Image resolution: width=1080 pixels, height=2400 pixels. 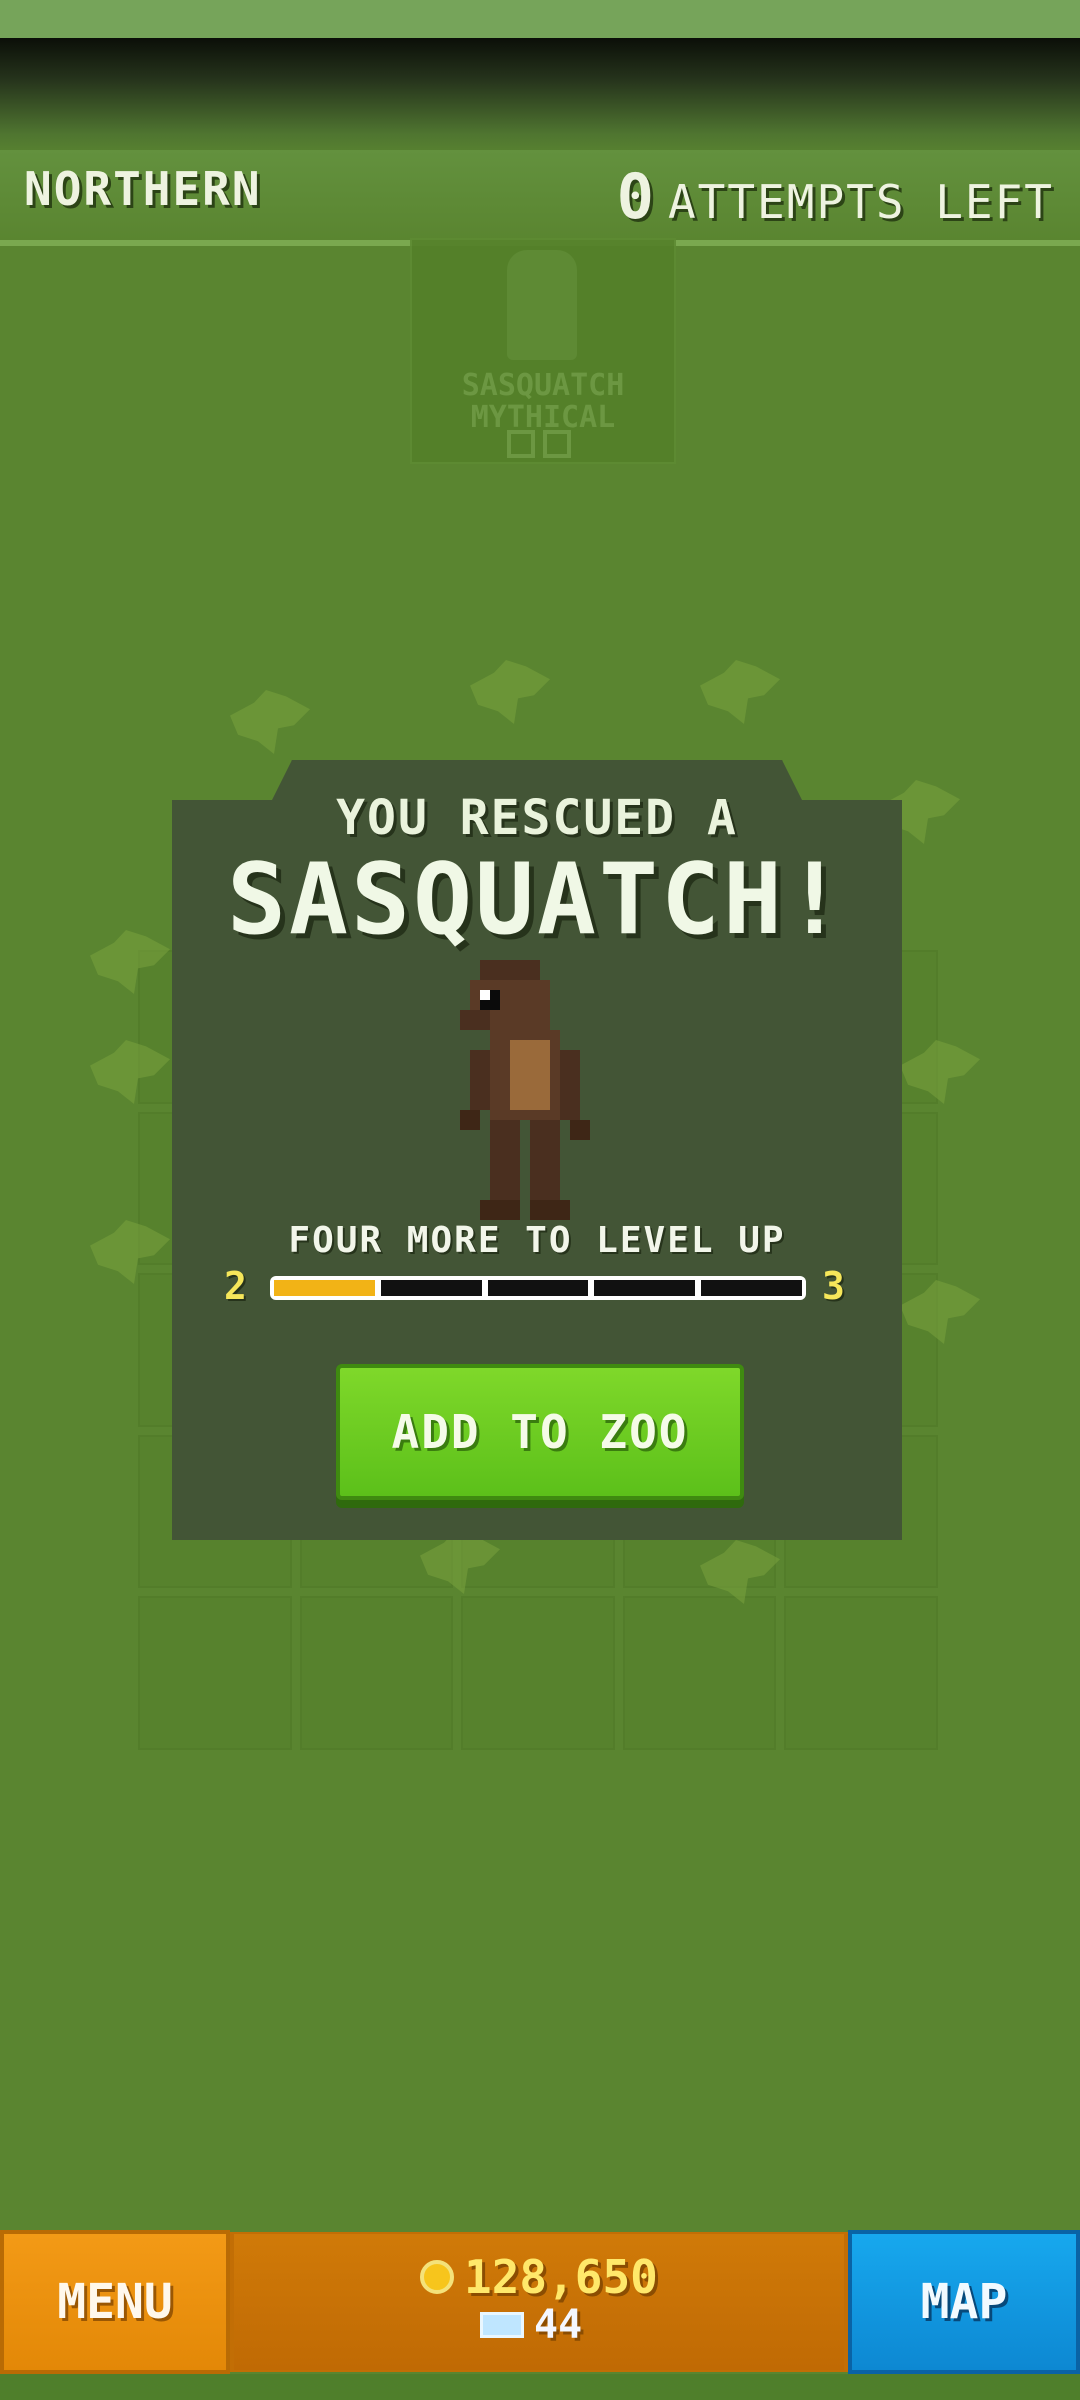 What do you see at coordinates (542, 305) in the screenshot?
I see `sasquatch-silhouette-icon` at bounding box center [542, 305].